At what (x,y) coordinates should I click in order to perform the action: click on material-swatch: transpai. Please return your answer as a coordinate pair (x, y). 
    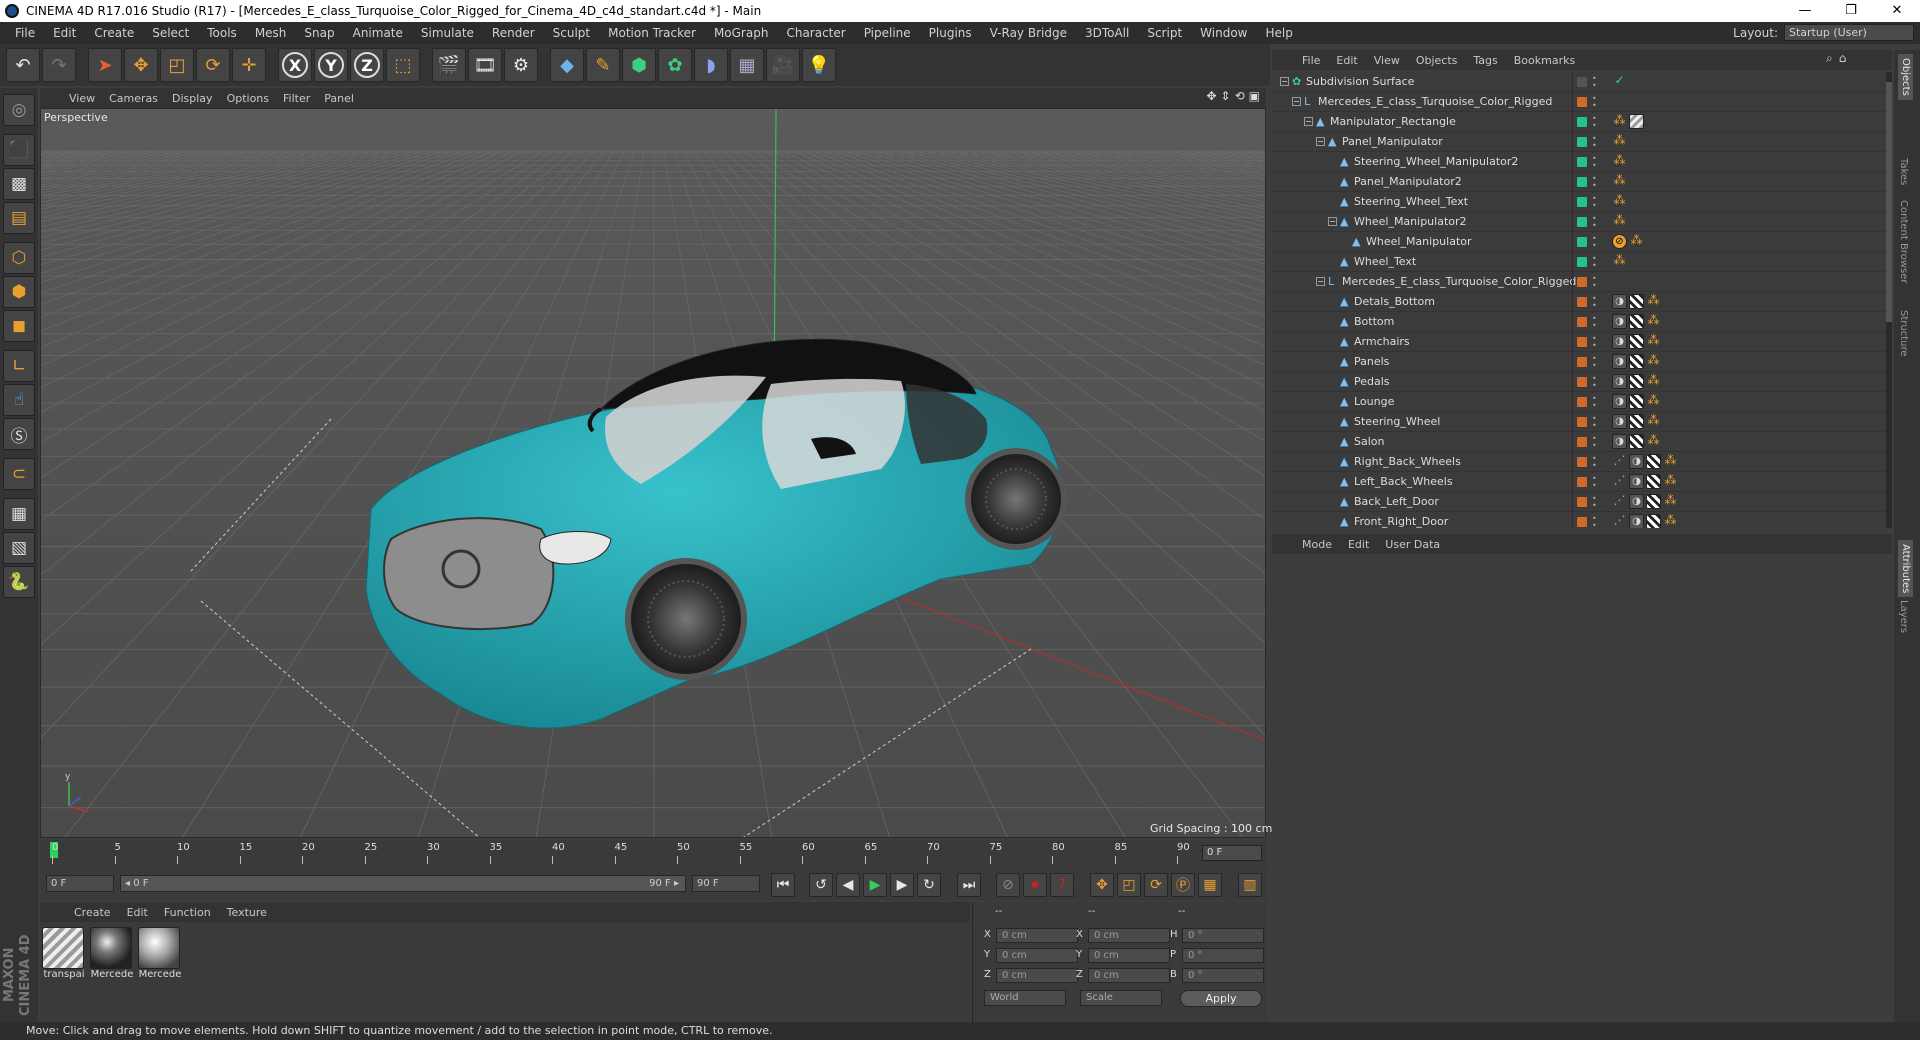
    Looking at the image, I should click on (64, 955).